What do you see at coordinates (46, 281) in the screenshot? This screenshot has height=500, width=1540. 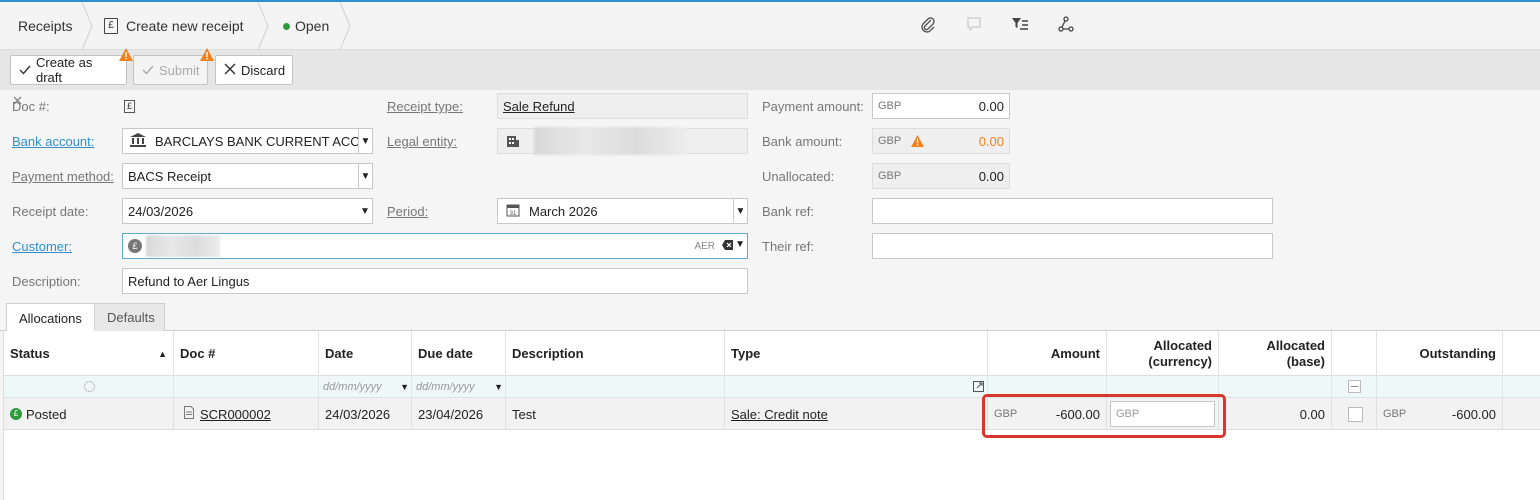 I see `description-label: Description:` at bounding box center [46, 281].